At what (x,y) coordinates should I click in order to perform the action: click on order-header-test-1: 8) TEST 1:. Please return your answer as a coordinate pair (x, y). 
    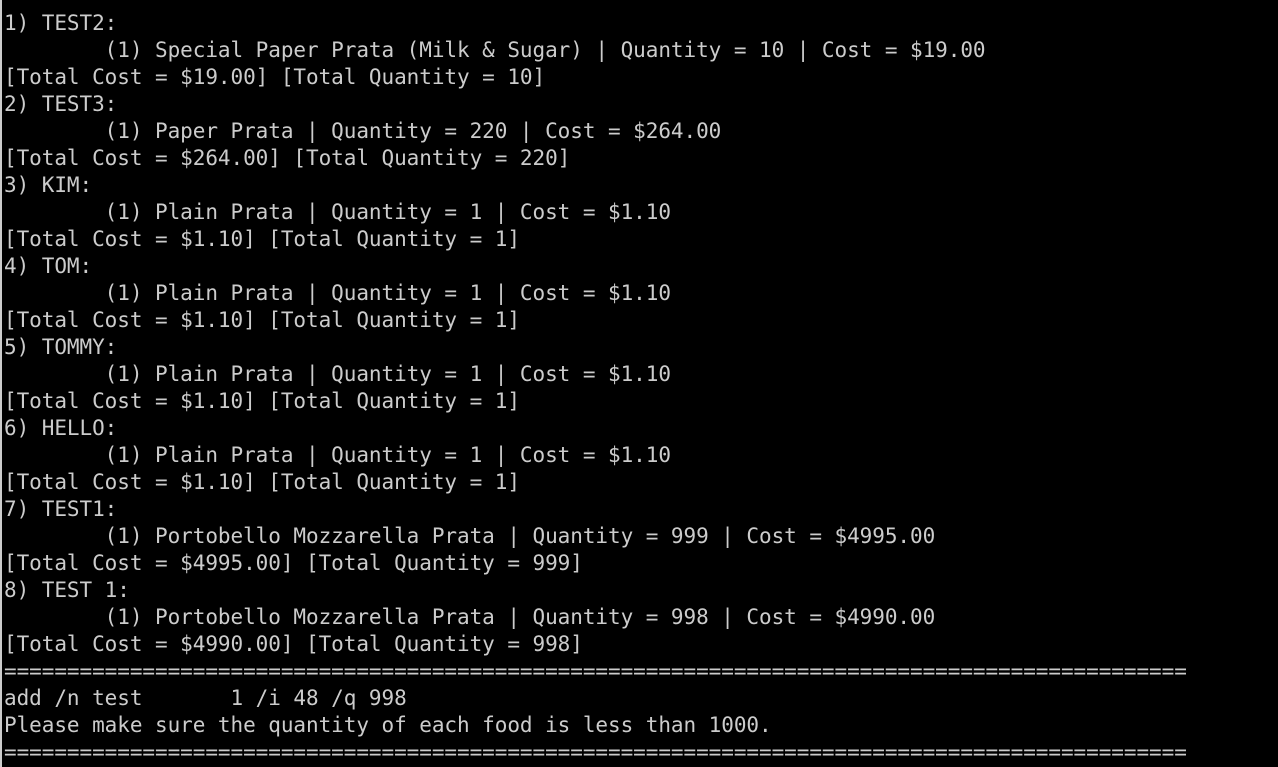
    Looking at the image, I should click on (67, 590).